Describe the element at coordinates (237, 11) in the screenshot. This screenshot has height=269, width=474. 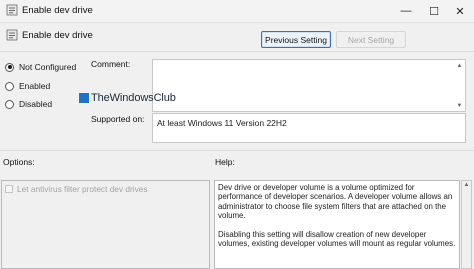
I see `title-bar: Enable dev drive — ☐ ✕` at that location.